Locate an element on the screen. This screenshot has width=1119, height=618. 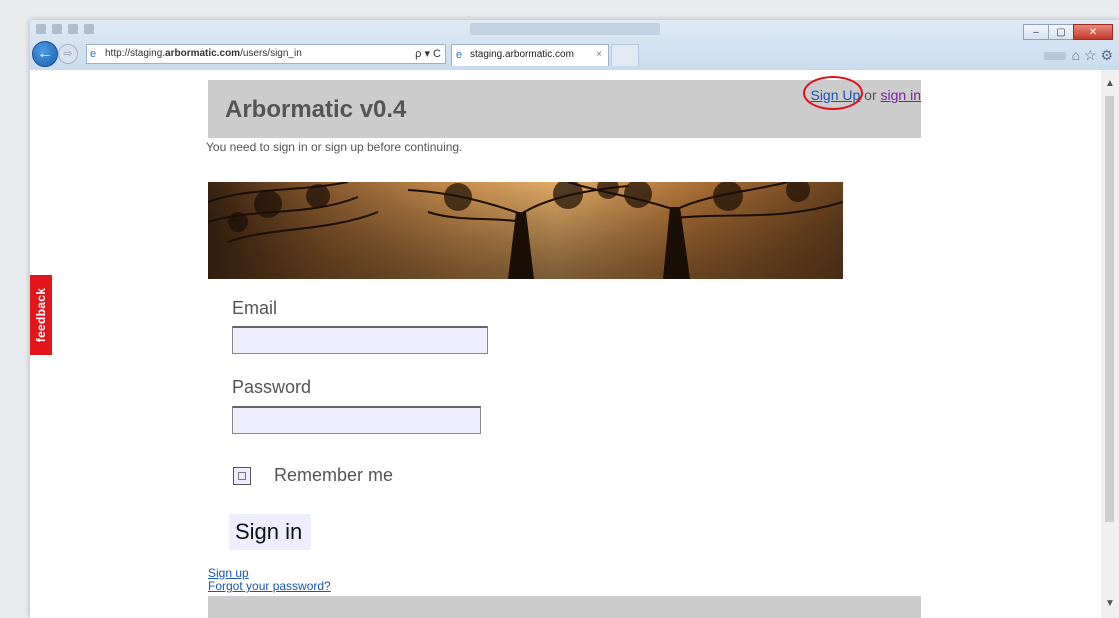
remember-me-checkbox is located at coordinates (242, 476).